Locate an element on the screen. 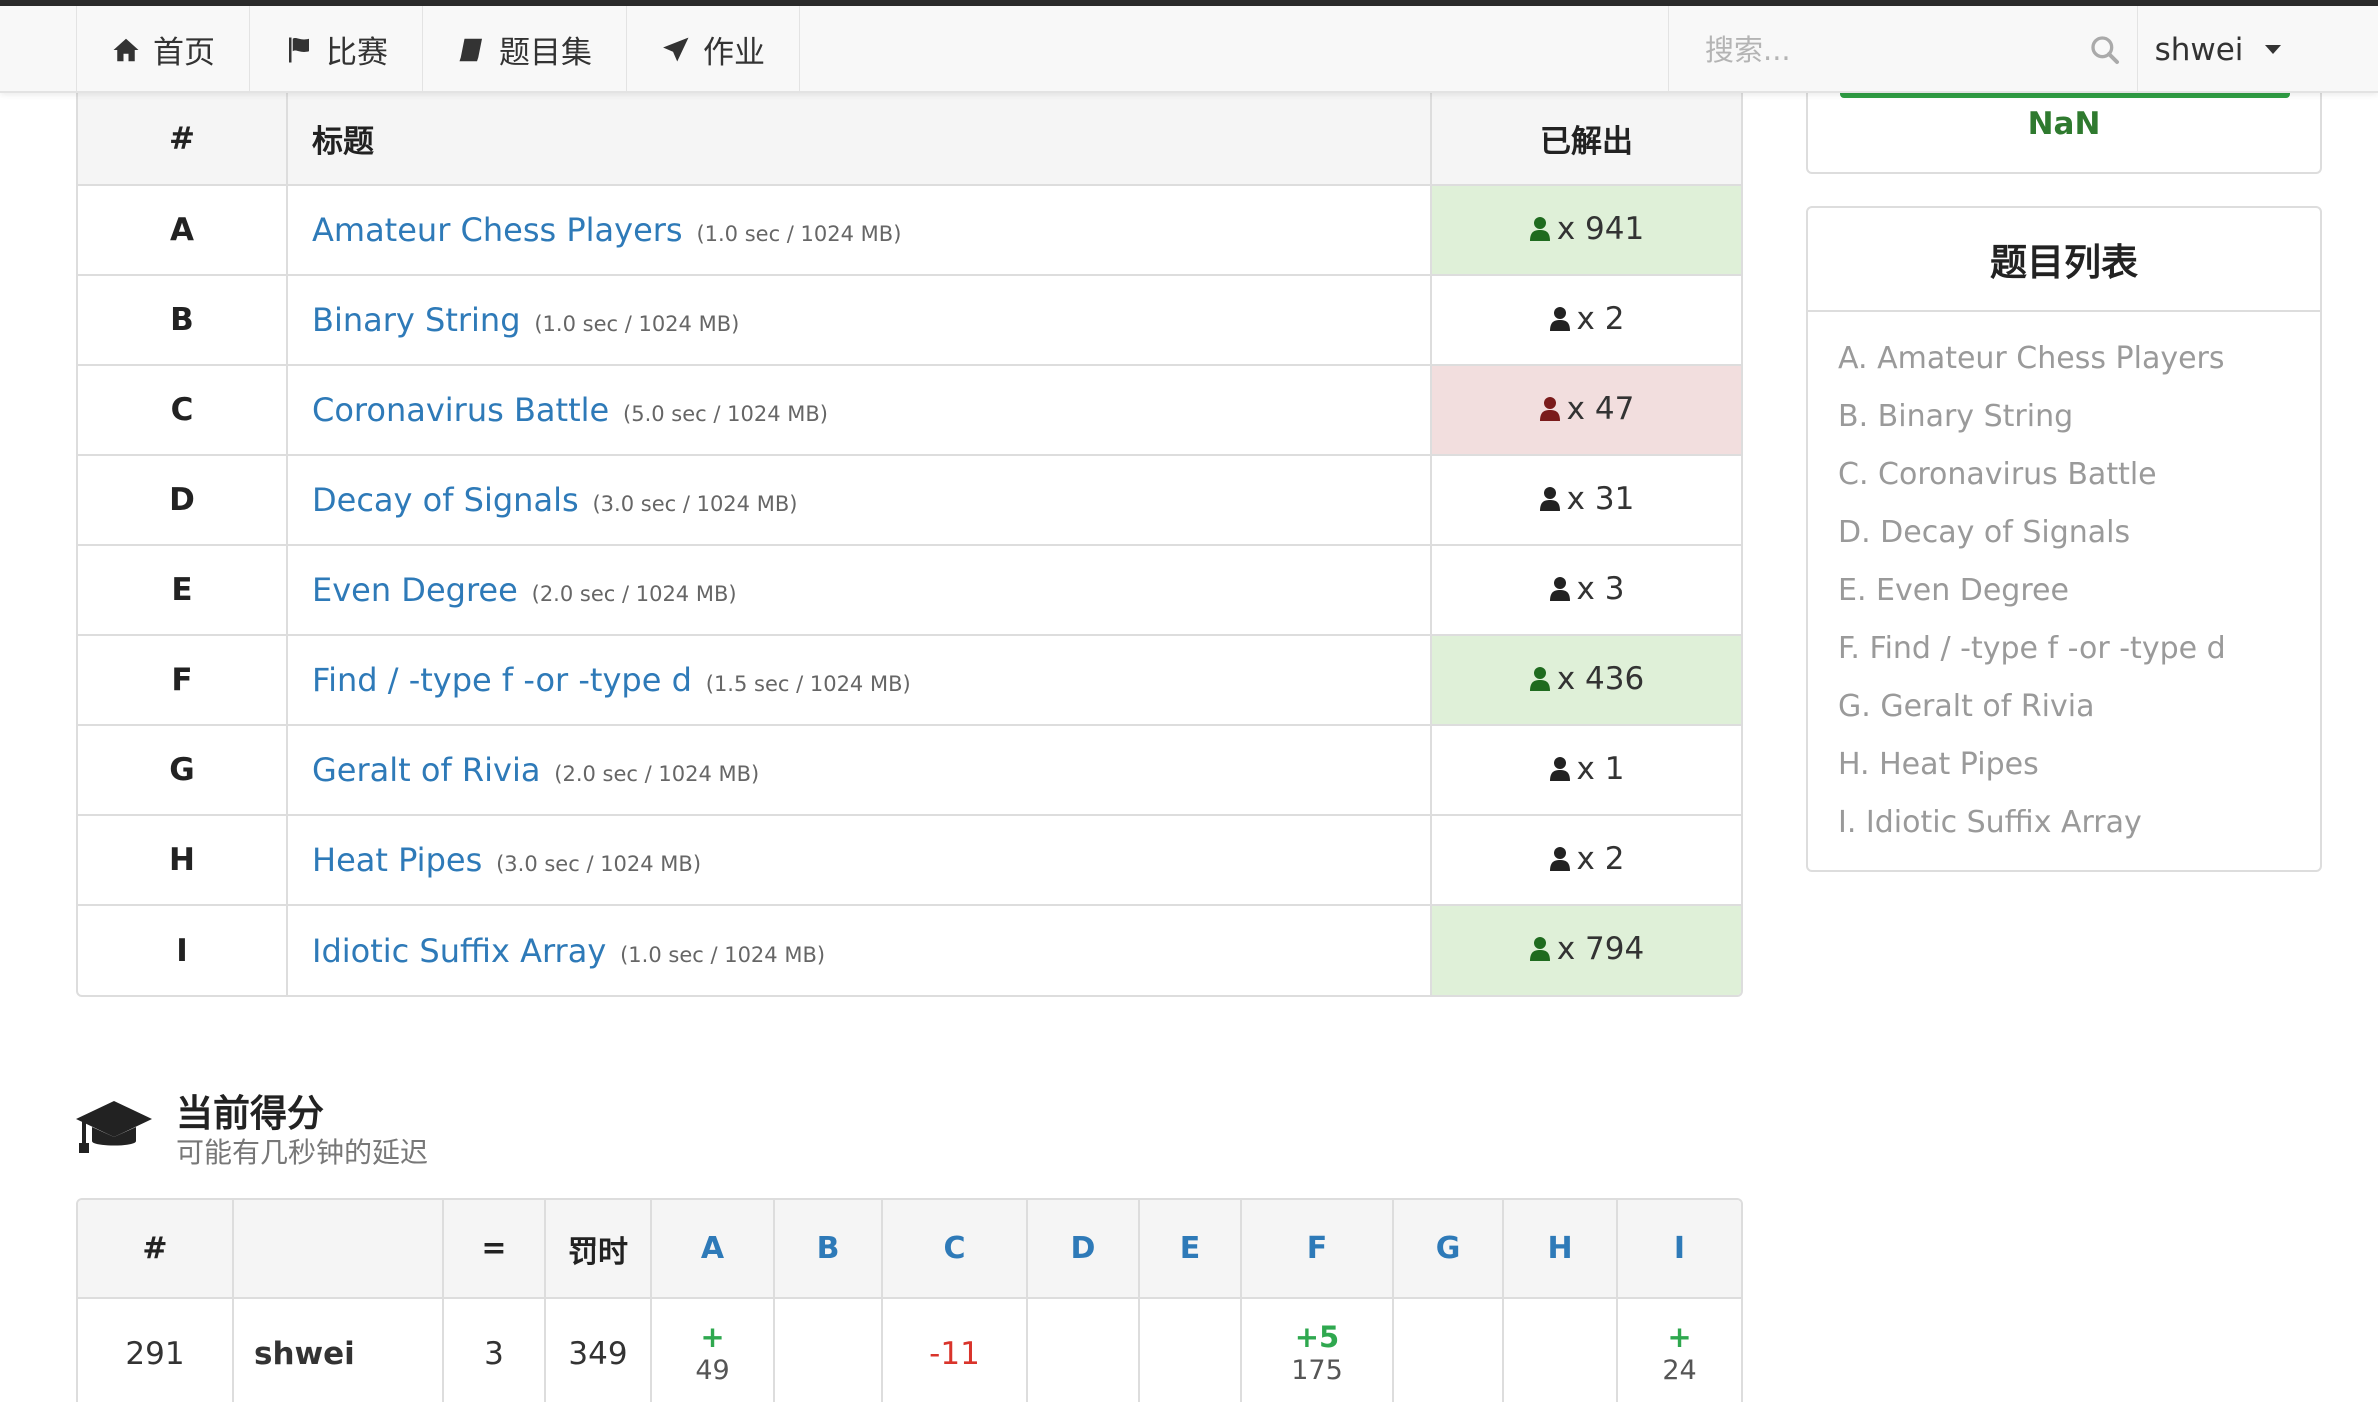  problem-row: G Geralt of Rivia (2.0 sec / 1024 MB) x 1 is located at coordinates (909, 770).